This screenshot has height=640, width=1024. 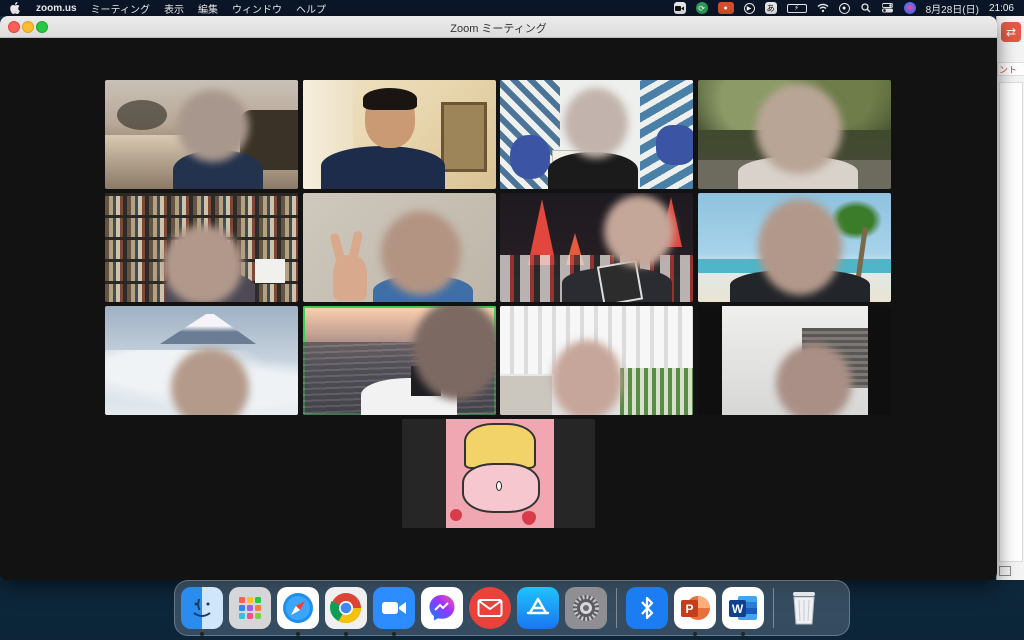 What do you see at coordinates (1005, 571) in the screenshot?
I see `grid-icon` at bounding box center [1005, 571].